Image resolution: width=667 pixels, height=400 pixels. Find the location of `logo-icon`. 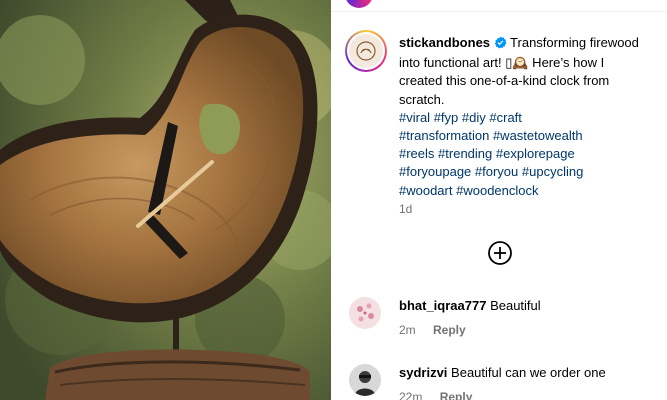

logo-icon is located at coordinates (366, 51).